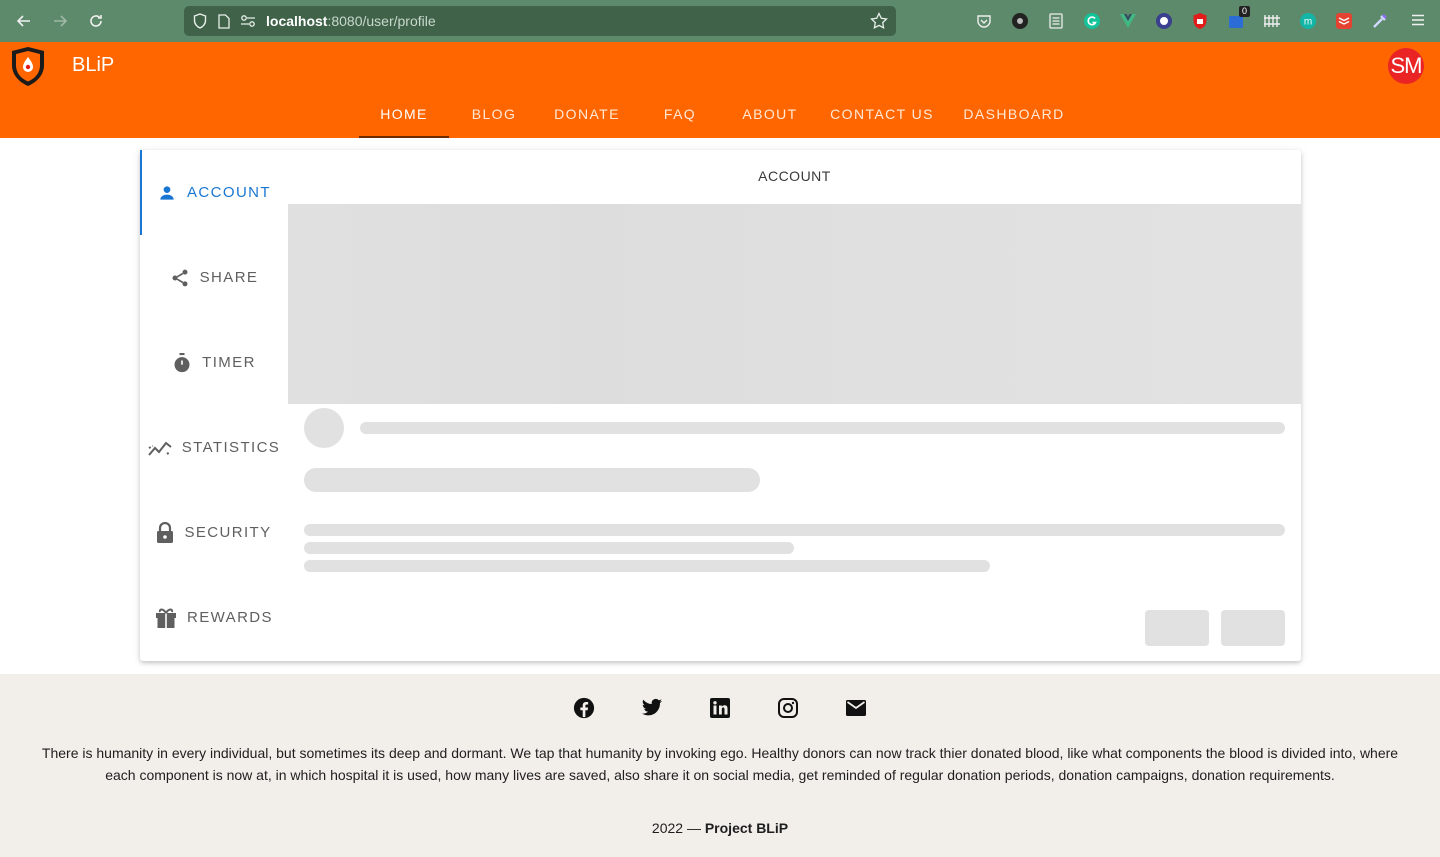 This screenshot has height=857, width=1440. What do you see at coordinates (1418, 22) in the screenshot?
I see `hamburger-menu-icon` at bounding box center [1418, 22].